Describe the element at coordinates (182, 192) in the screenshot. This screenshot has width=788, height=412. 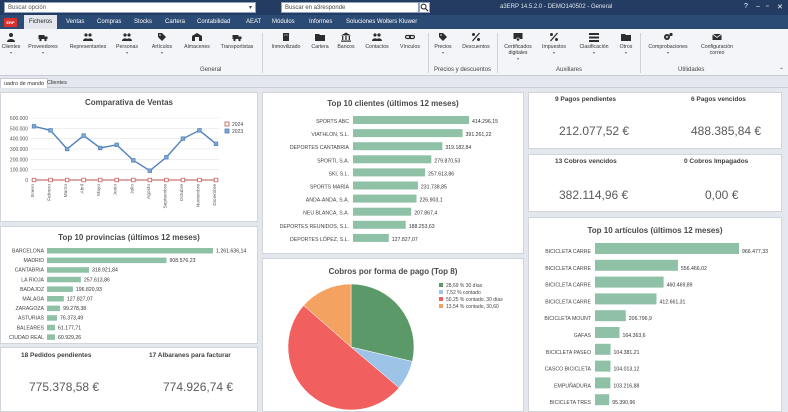
I see `x-tick-label: Octubre` at that location.